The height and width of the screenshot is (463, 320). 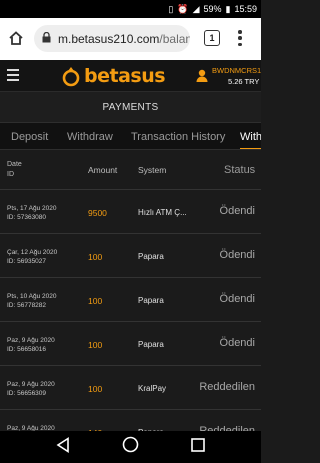 What do you see at coordinates (13, 75) in the screenshot?
I see `hamburger-menu-icon` at bounding box center [13, 75].